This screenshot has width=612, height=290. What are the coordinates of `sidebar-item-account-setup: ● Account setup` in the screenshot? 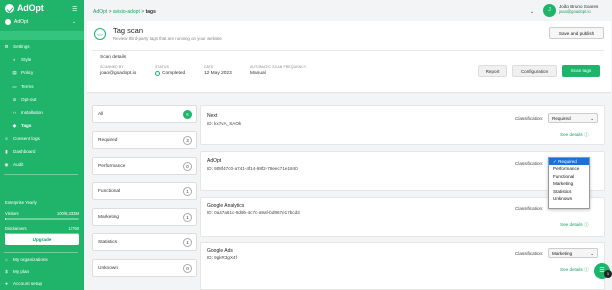 It's located at (23, 283).